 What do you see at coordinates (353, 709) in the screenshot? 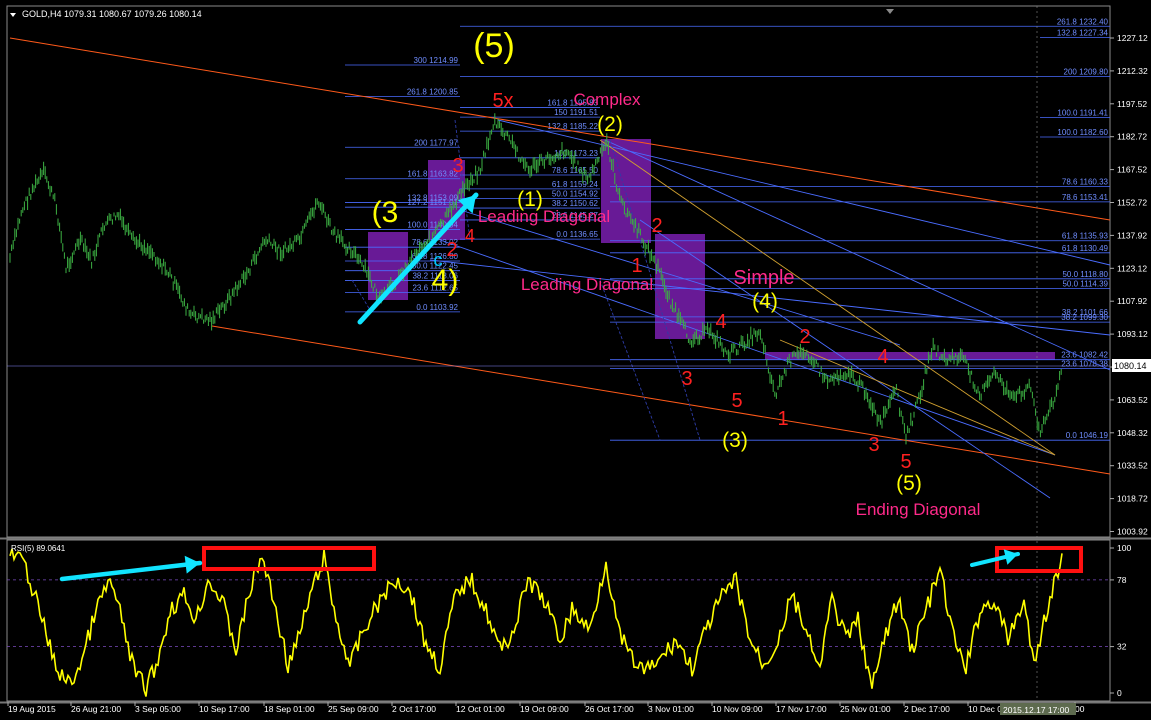
I see `time-axis-tick: 25 Sep 09:00` at bounding box center [353, 709].